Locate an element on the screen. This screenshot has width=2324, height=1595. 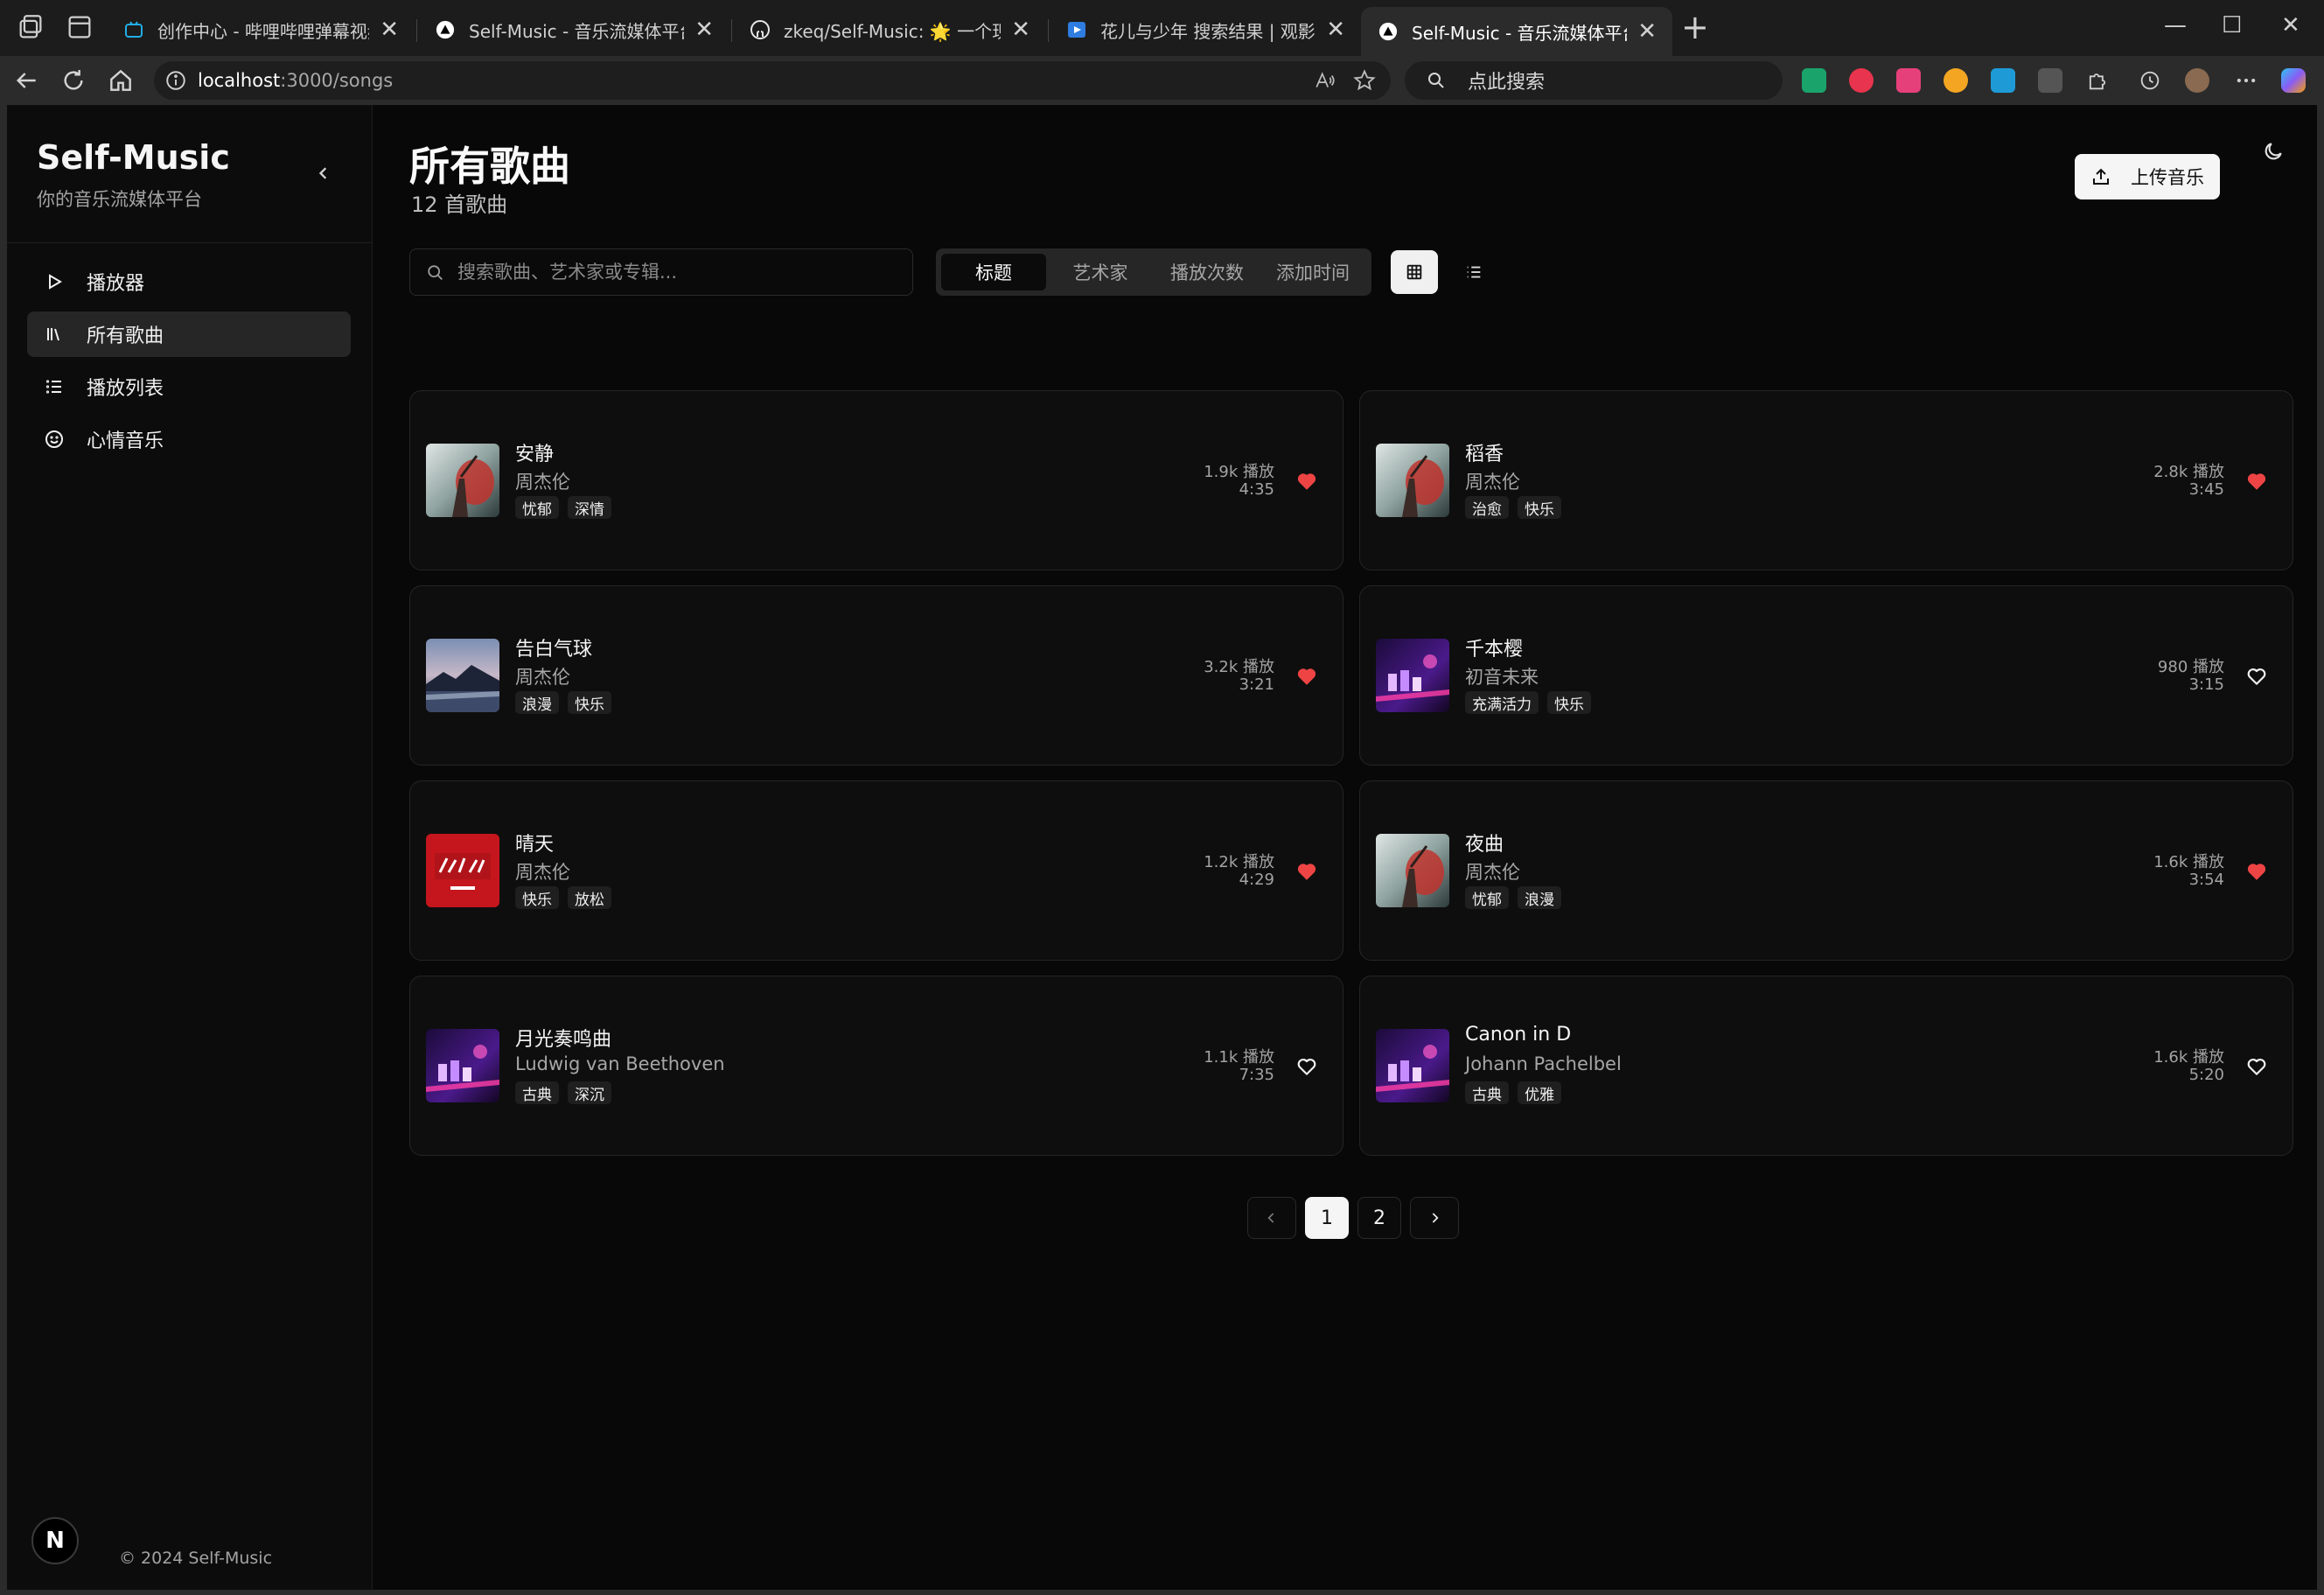
triangle-logo-icon is located at coordinates (1388, 31).